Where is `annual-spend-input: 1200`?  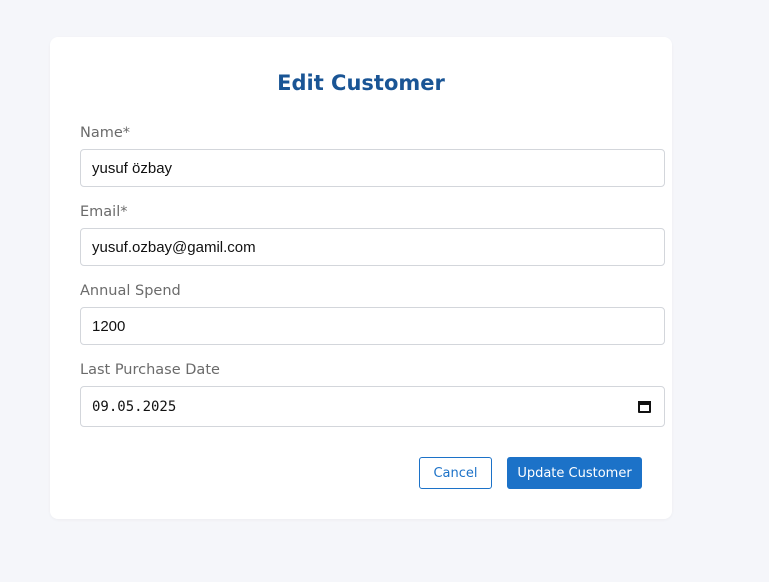 annual-spend-input: 1200 is located at coordinates (372, 326).